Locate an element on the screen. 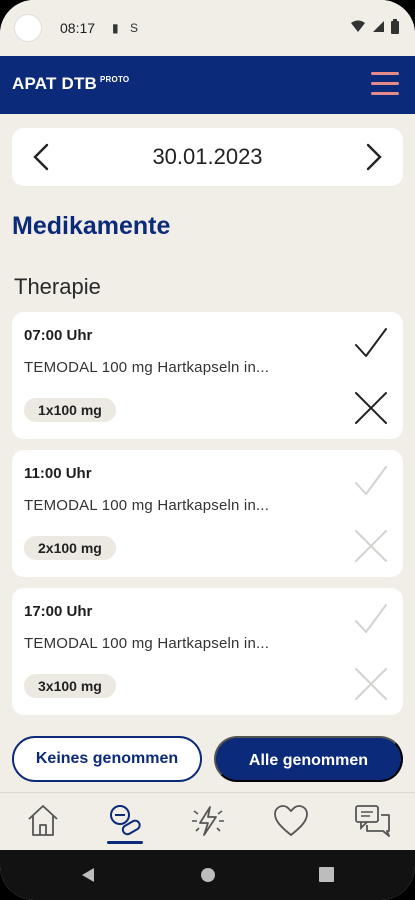  symptoms-icon is located at coordinates (208, 821).